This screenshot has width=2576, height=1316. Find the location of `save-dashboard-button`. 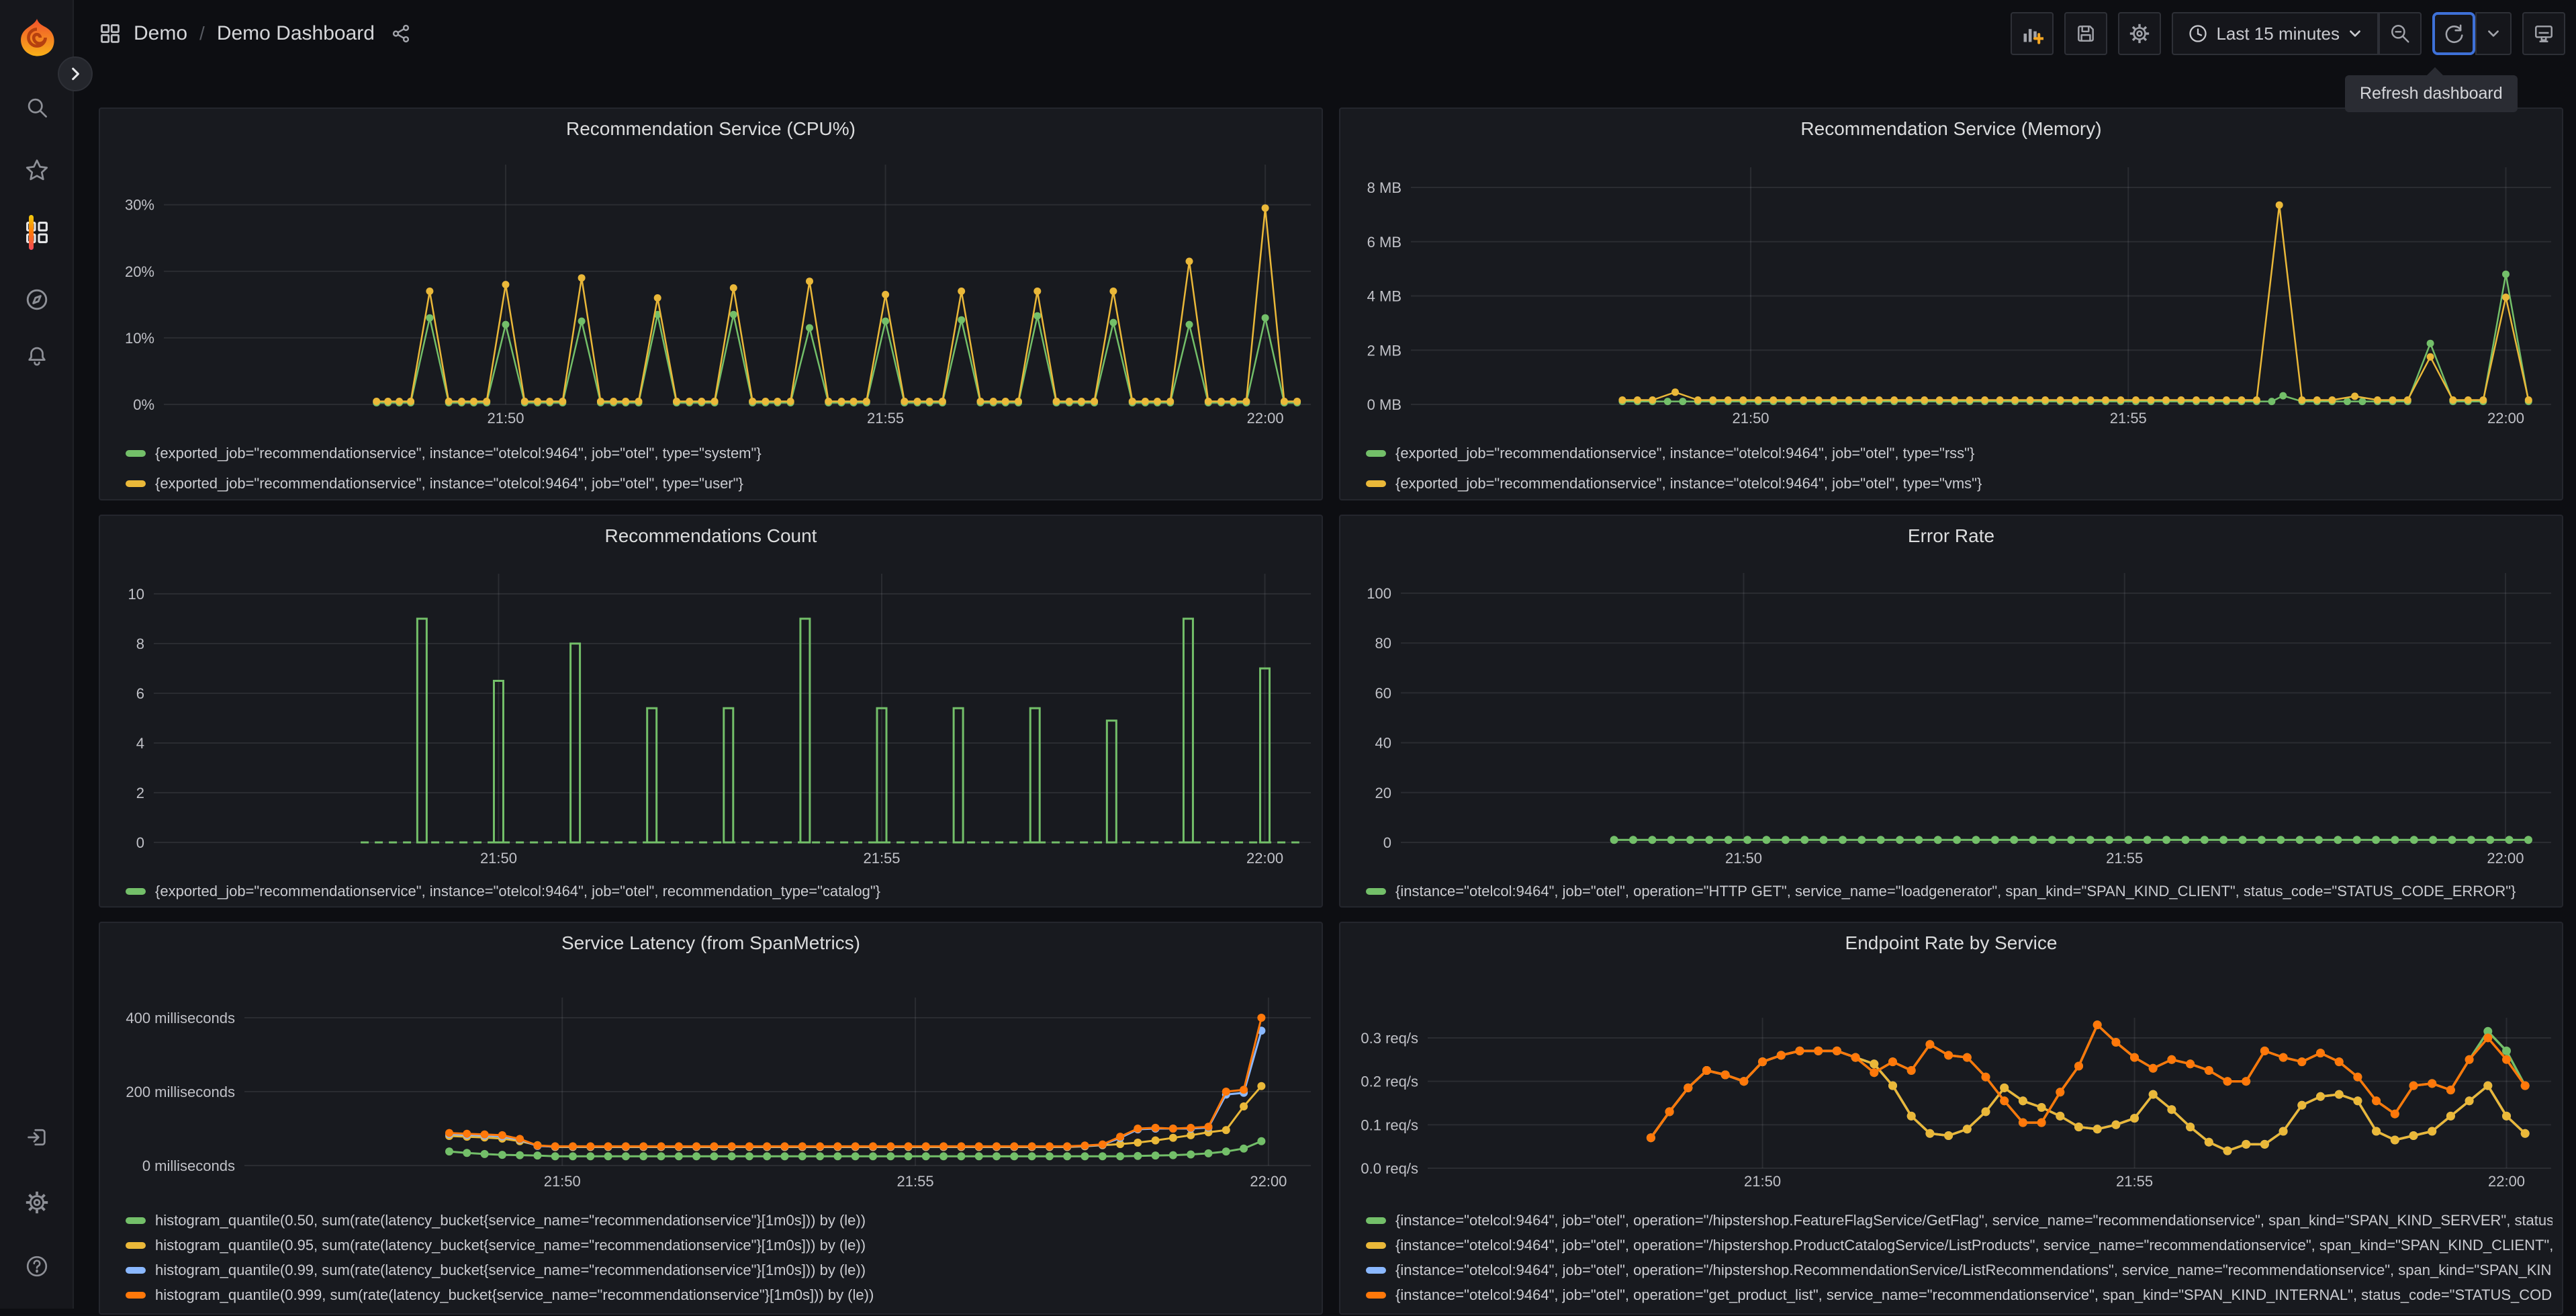

save-dashboard-button is located at coordinates (2086, 33).